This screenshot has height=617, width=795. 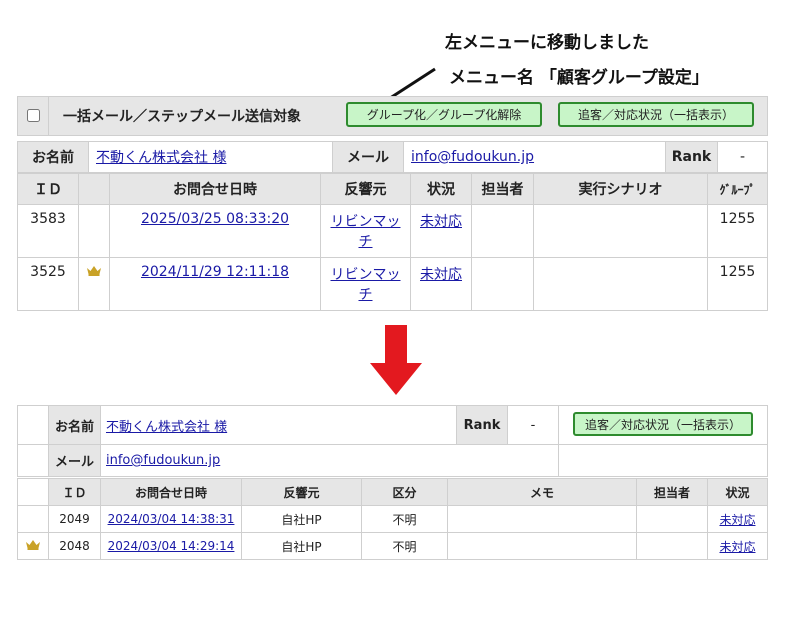 What do you see at coordinates (542, 492) in the screenshot?
I see `col-memo: メモ` at bounding box center [542, 492].